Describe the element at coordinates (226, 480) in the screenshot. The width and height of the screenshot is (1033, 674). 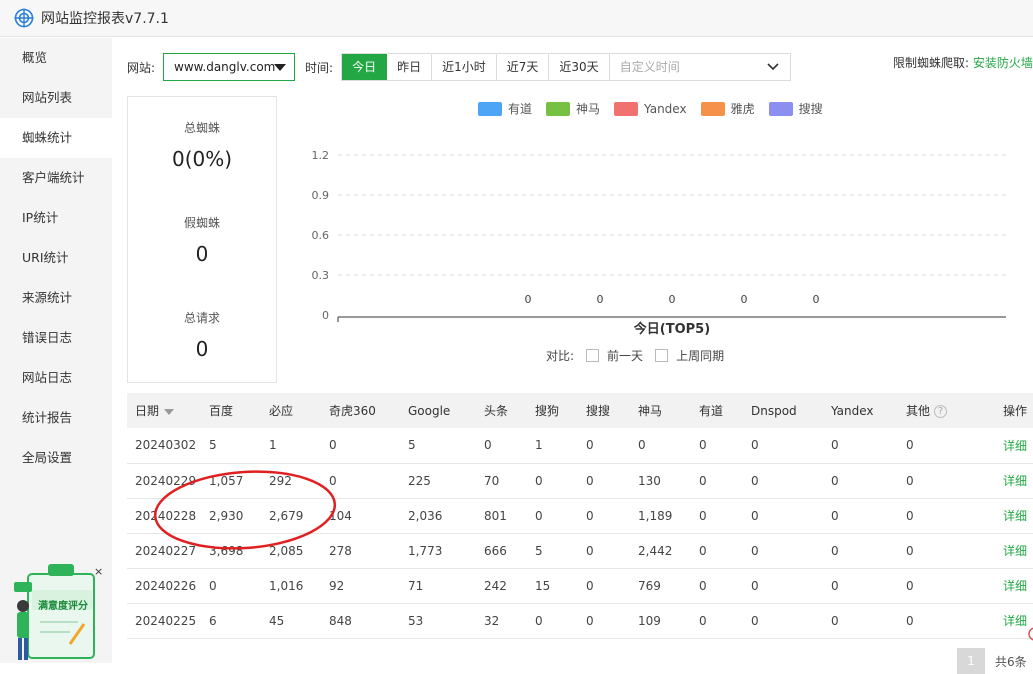
I see `table-cell: 1,057` at that location.